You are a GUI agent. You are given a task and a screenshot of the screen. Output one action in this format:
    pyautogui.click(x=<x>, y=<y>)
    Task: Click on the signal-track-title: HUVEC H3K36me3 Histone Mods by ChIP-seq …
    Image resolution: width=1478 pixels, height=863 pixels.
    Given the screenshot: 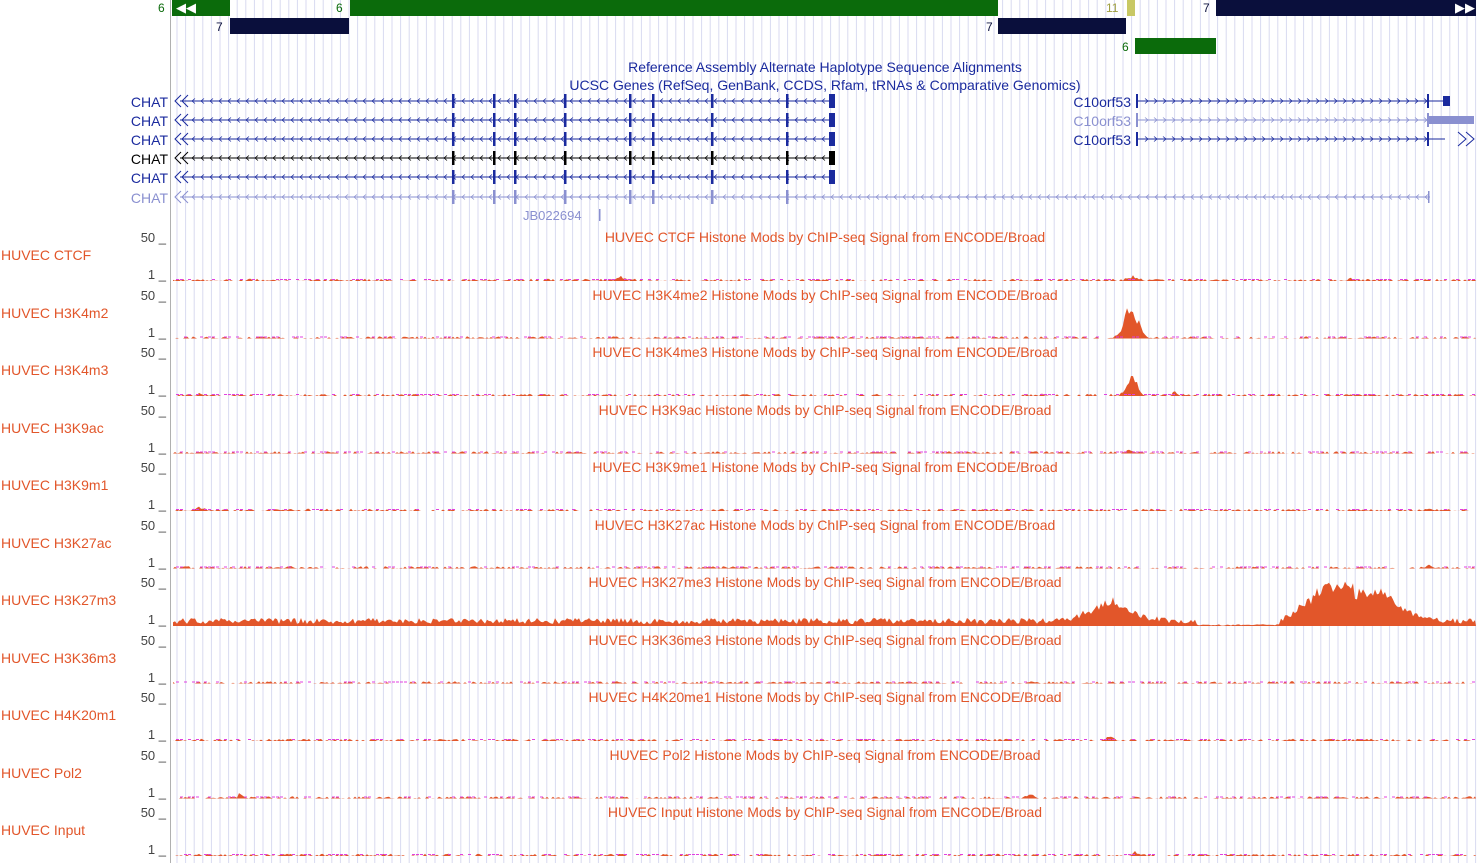 What is the action you would take?
    pyautogui.click(x=824, y=640)
    